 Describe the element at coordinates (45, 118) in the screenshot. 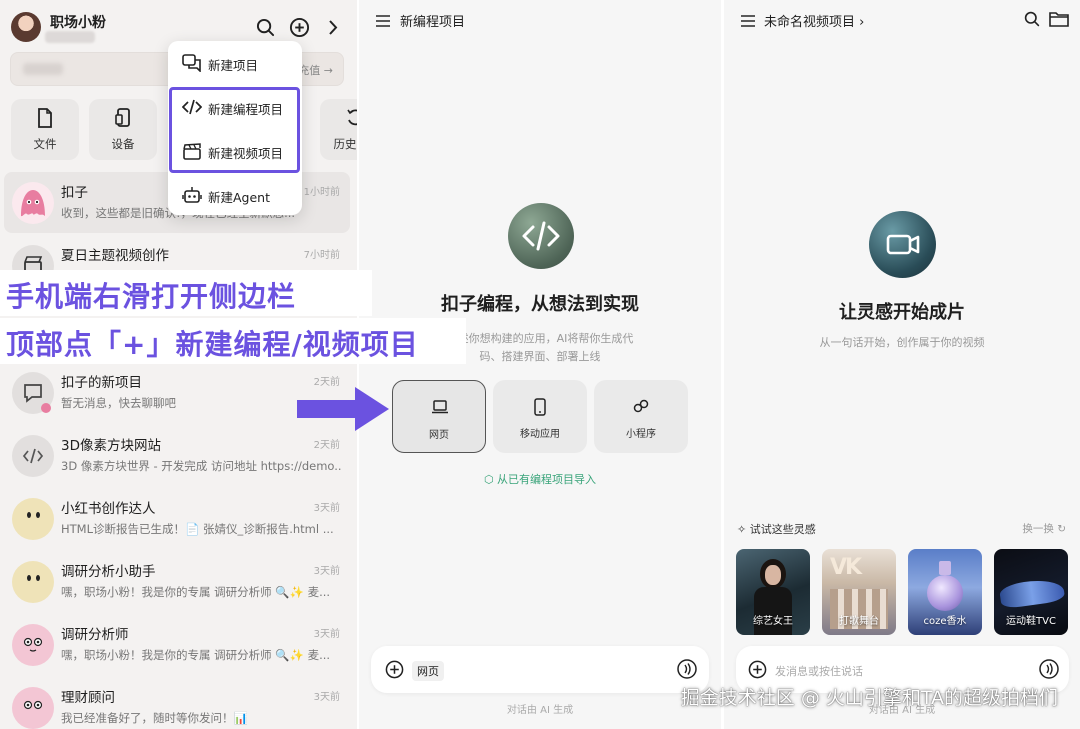

I see `file-icon` at that location.